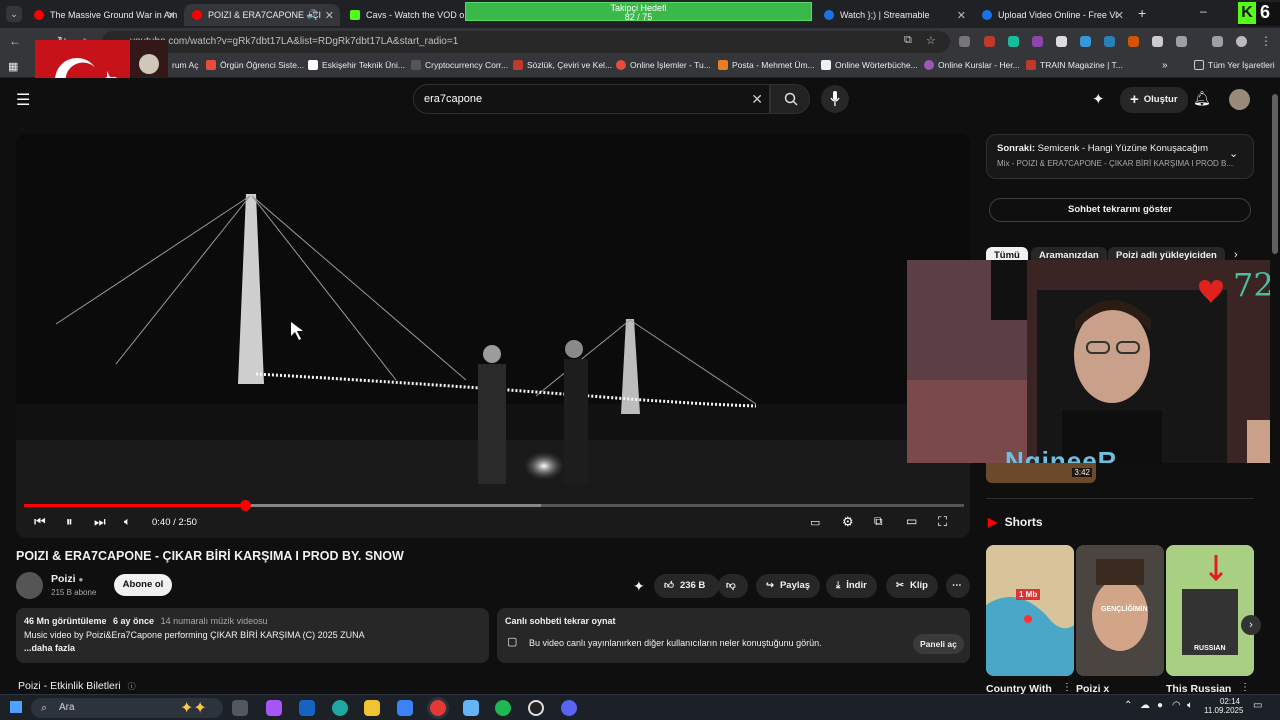 Image resolution: width=1280 pixels, height=720 pixels. Describe the element at coordinates (1275, 386) in the screenshot. I see `page-scrollbar` at that location.